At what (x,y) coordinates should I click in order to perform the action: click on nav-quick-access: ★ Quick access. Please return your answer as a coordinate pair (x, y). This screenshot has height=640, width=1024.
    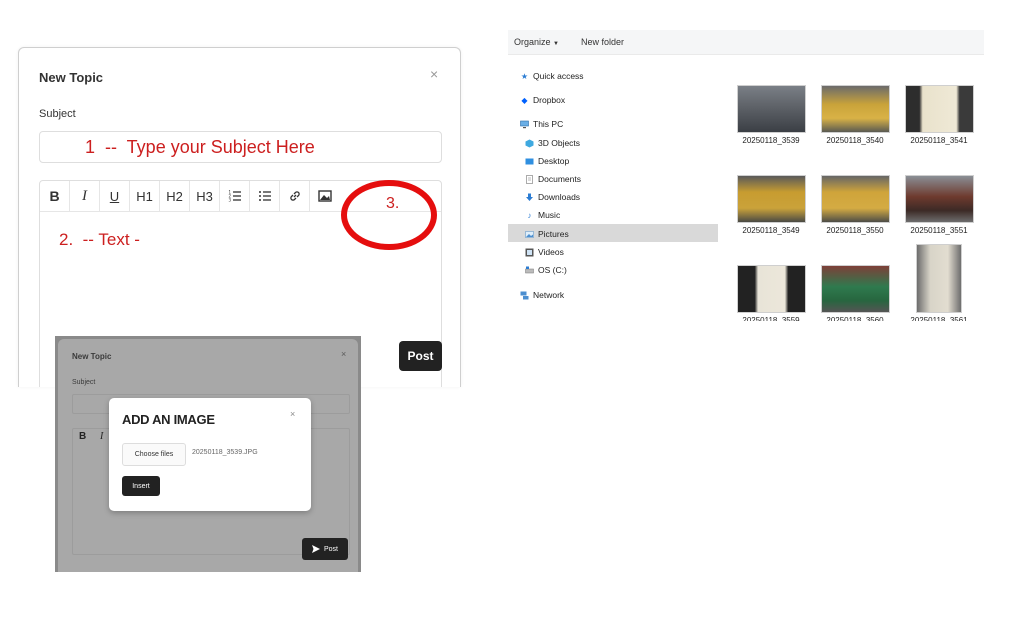
    Looking at the image, I should click on (552, 76).